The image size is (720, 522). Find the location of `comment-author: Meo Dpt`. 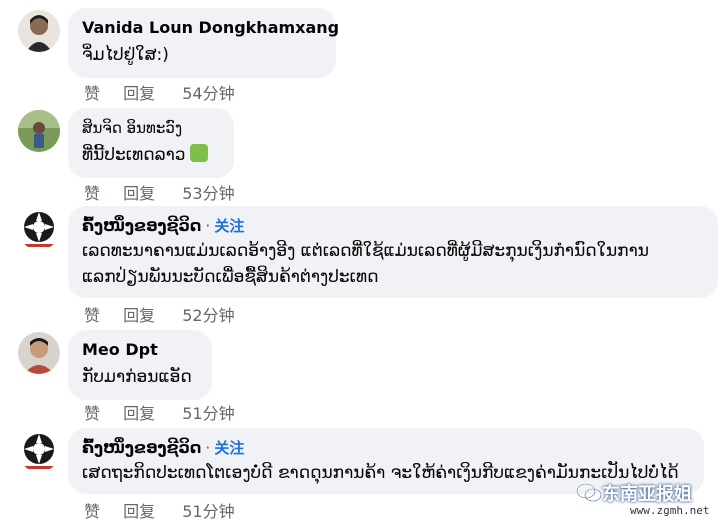

comment-author: Meo Dpt is located at coordinates (140, 350).